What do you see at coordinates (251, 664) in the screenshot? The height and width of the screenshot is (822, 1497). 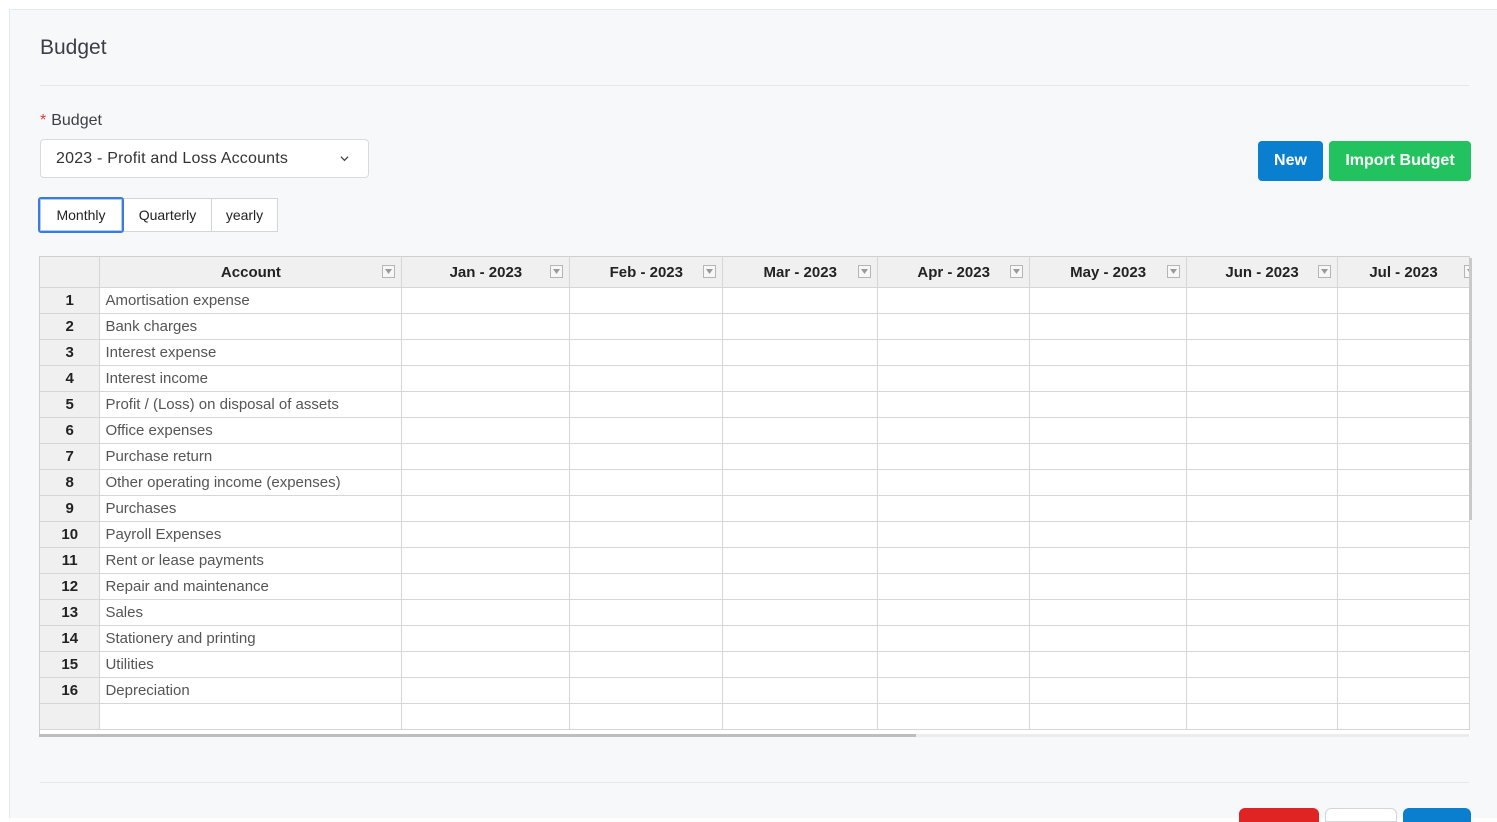 I see `account-cell: Utilities` at bounding box center [251, 664].